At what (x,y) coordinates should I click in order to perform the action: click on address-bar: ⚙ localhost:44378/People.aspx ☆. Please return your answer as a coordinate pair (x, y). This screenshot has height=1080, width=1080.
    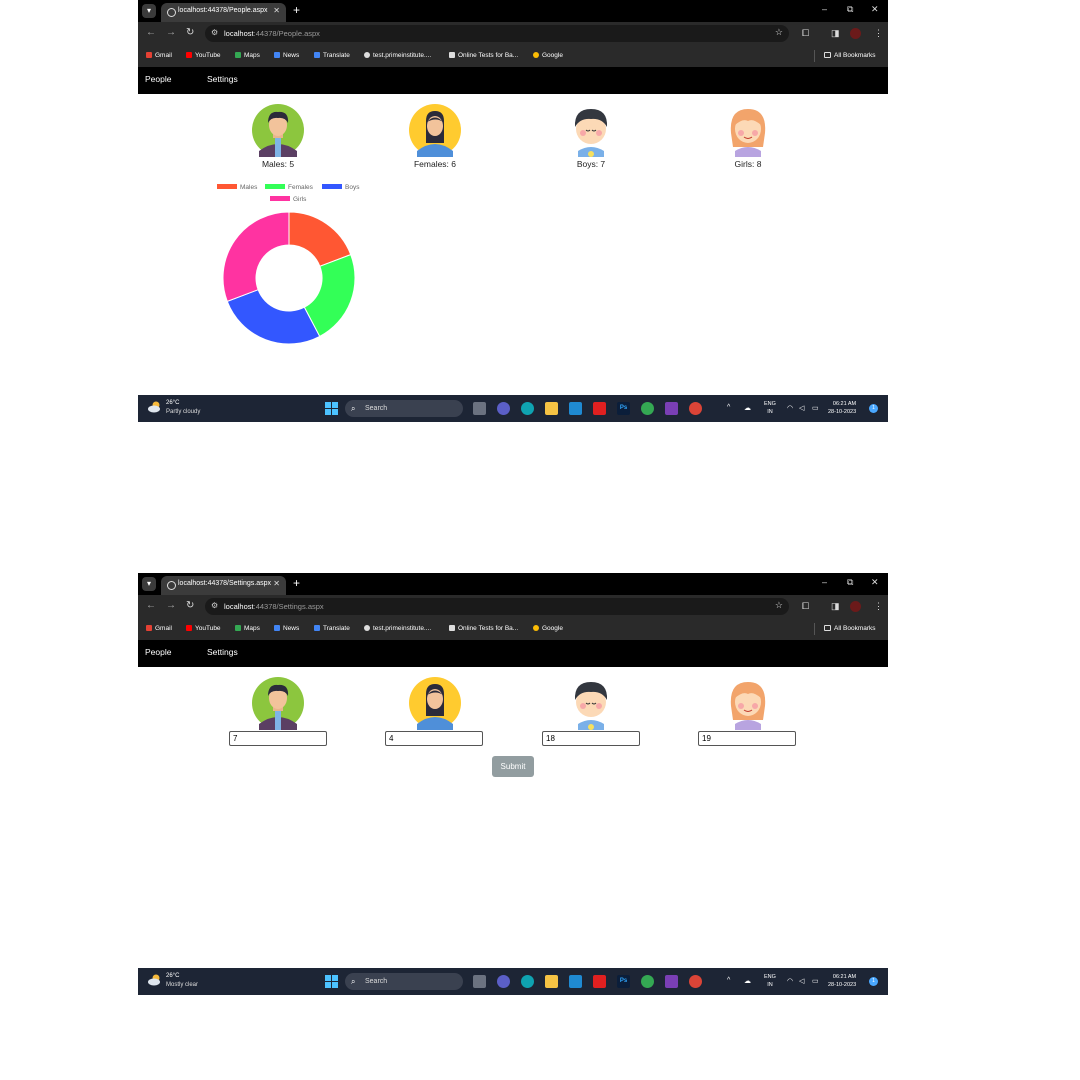
    Looking at the image, I should click on (497, 33).